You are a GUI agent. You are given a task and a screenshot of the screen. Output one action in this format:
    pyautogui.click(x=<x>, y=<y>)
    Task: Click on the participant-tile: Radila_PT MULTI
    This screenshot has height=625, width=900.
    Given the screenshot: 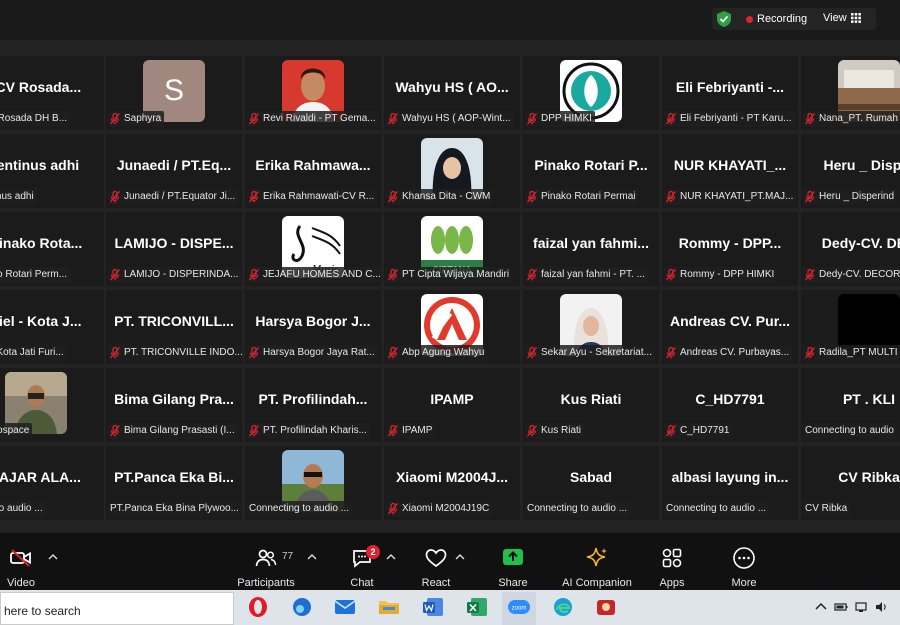 What is the action you would take?
    pyautogui.click(x=850, y=327)
    